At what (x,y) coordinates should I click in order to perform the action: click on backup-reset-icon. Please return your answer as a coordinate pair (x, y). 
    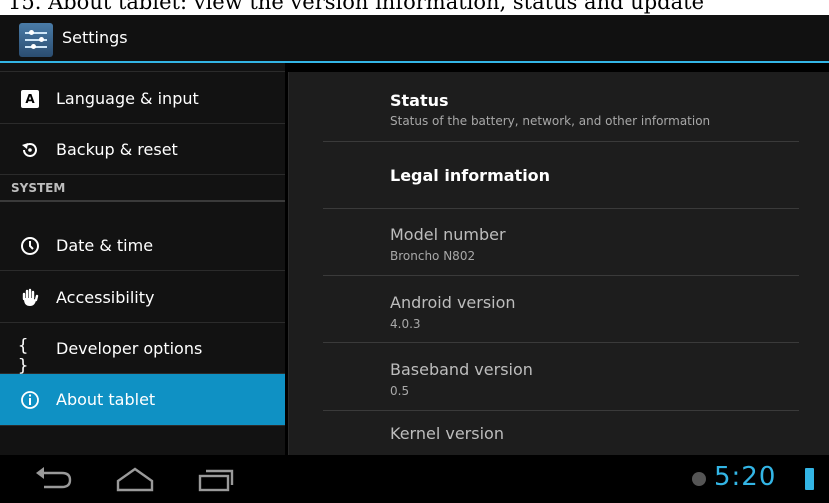
    Looking at the image, I should click on (29, 150).